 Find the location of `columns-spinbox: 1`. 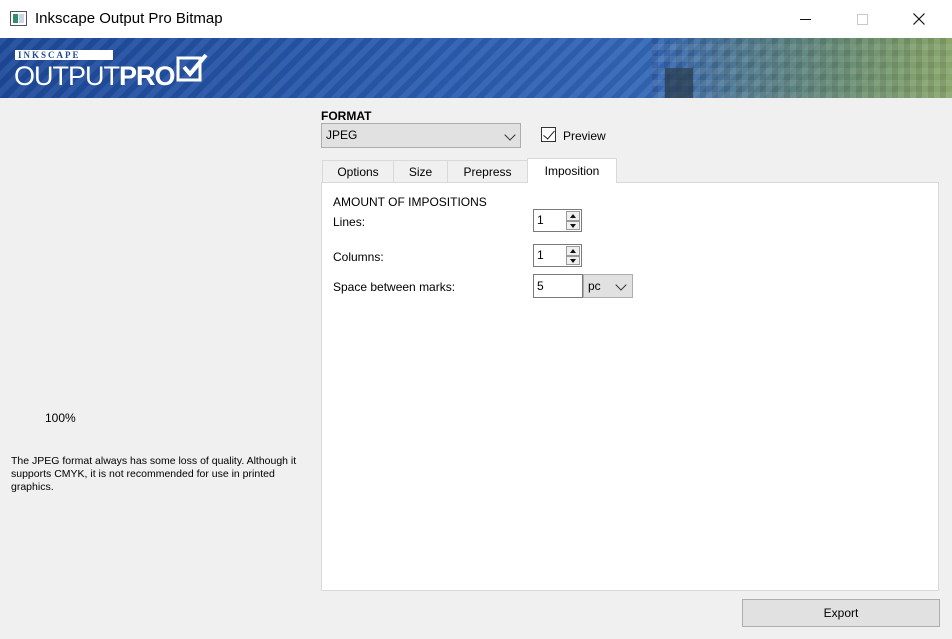

columns-spinbox: 1 is located at coordinates (557, 255).